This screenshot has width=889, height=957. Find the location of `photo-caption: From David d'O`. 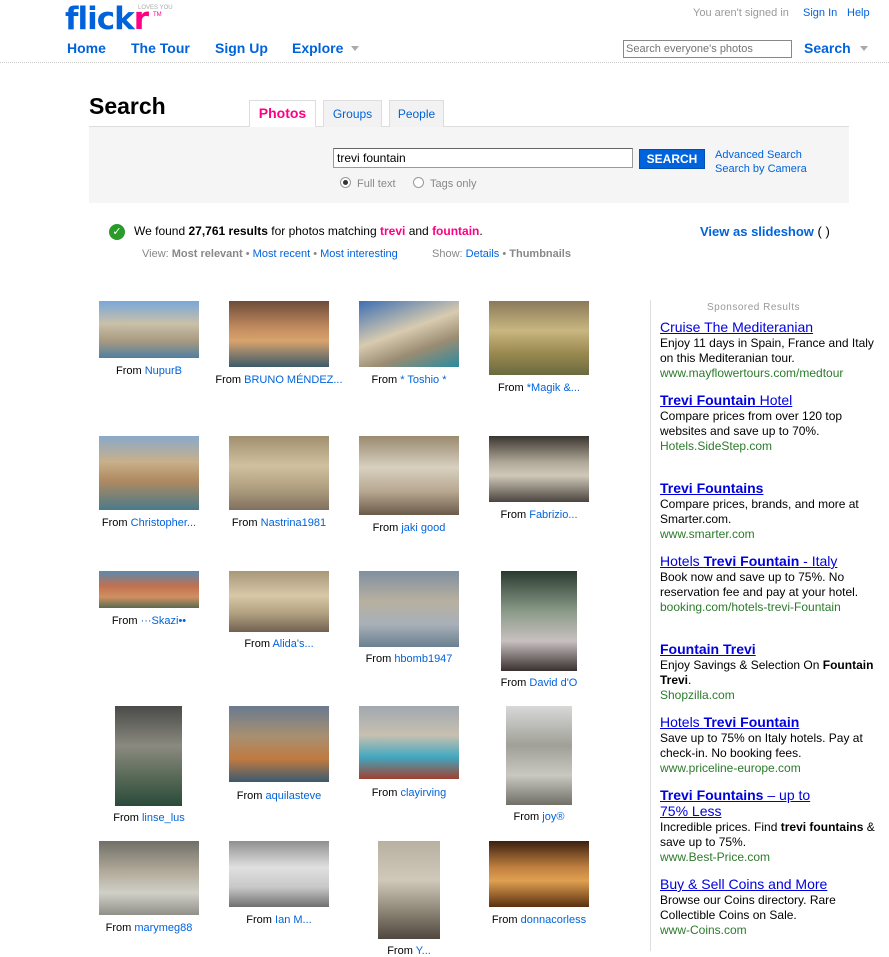

photo-caption: From David d'O is located at coordinates (539, 683).